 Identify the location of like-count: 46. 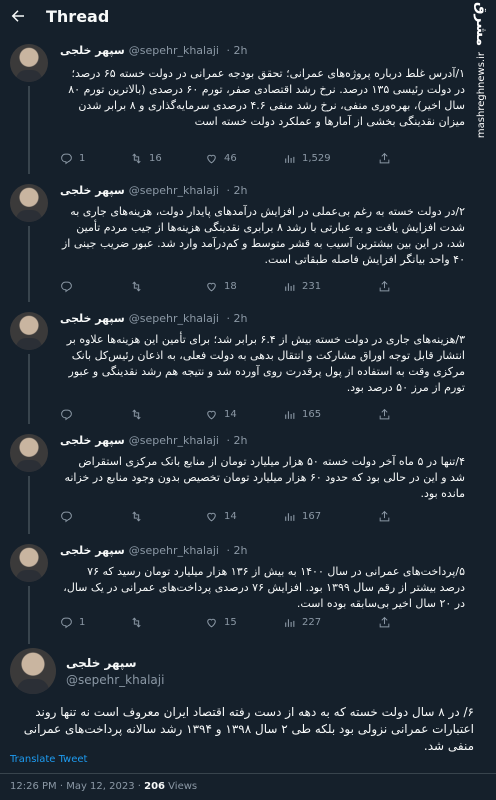
(230, 158).